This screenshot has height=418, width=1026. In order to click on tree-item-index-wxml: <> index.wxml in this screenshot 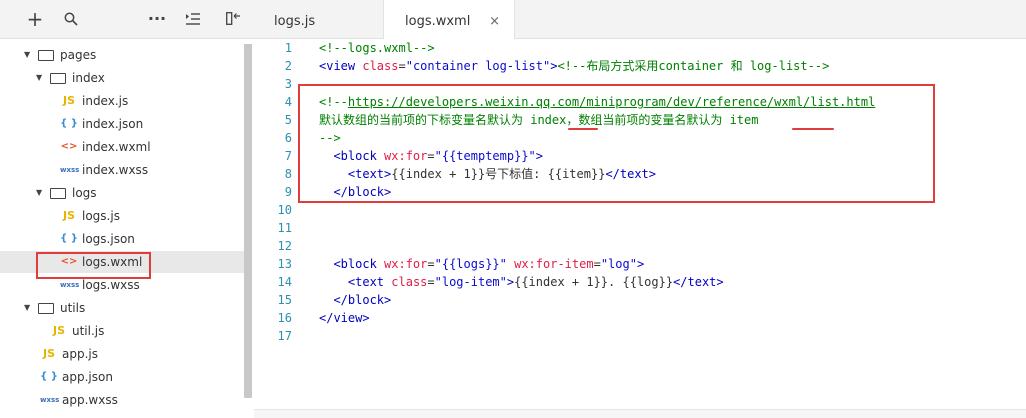, I will do `click(122, 147)`.